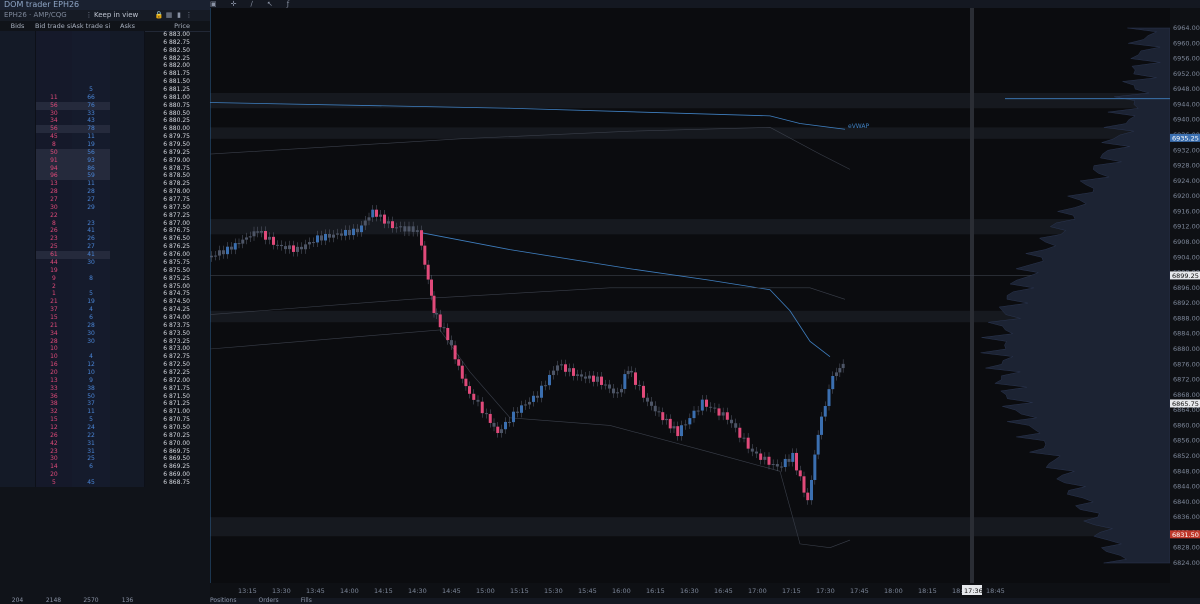 This screenshot has width=1200, height=604. Describe the element at coordinates (177, 349) in the screenshot. I see `price-cell: 6 873.00` at that location.